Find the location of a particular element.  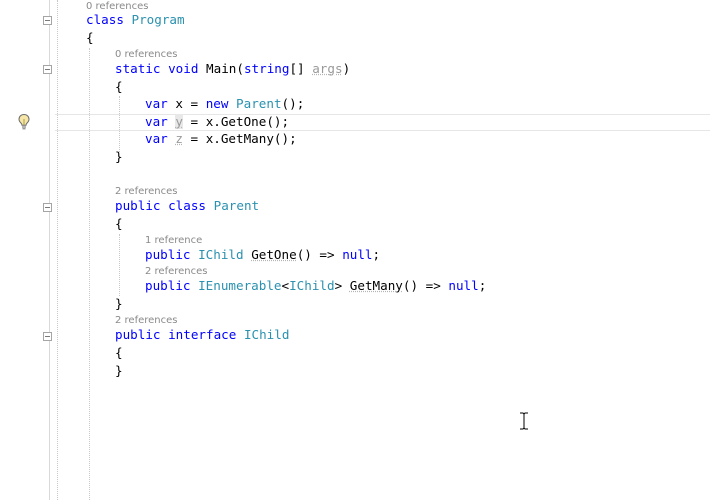

lightbulb-icon is located at coordinates (24, 122).